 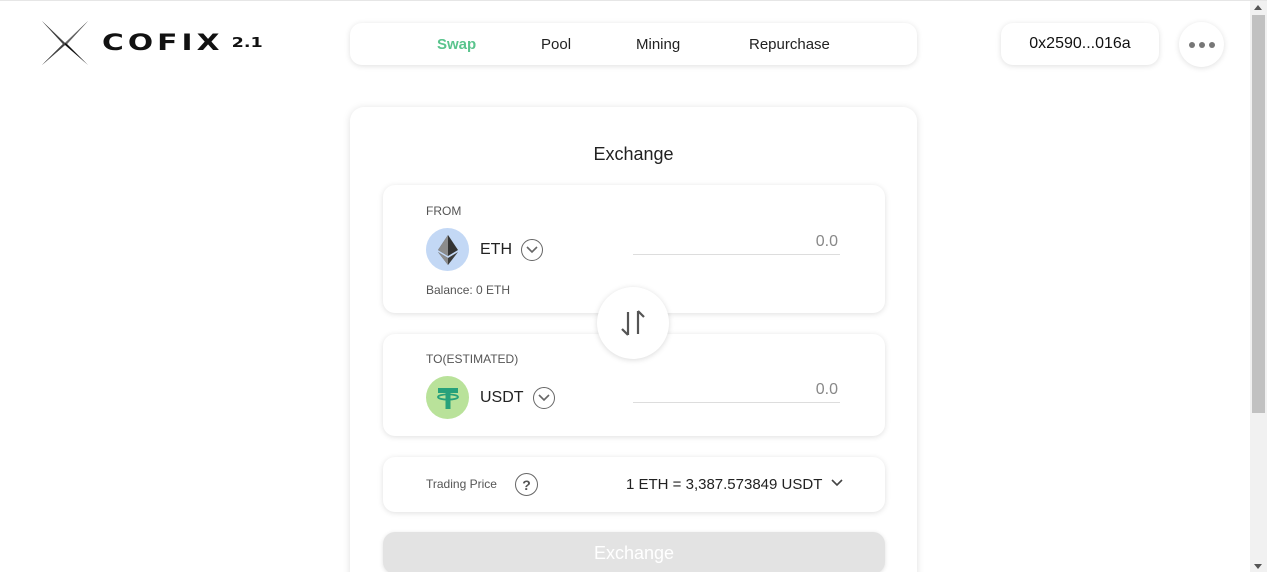 What do you see at coordinates (65, 43) in the screenshot?
I see `cofix-logo-icon` at bounding box center [65, 43].